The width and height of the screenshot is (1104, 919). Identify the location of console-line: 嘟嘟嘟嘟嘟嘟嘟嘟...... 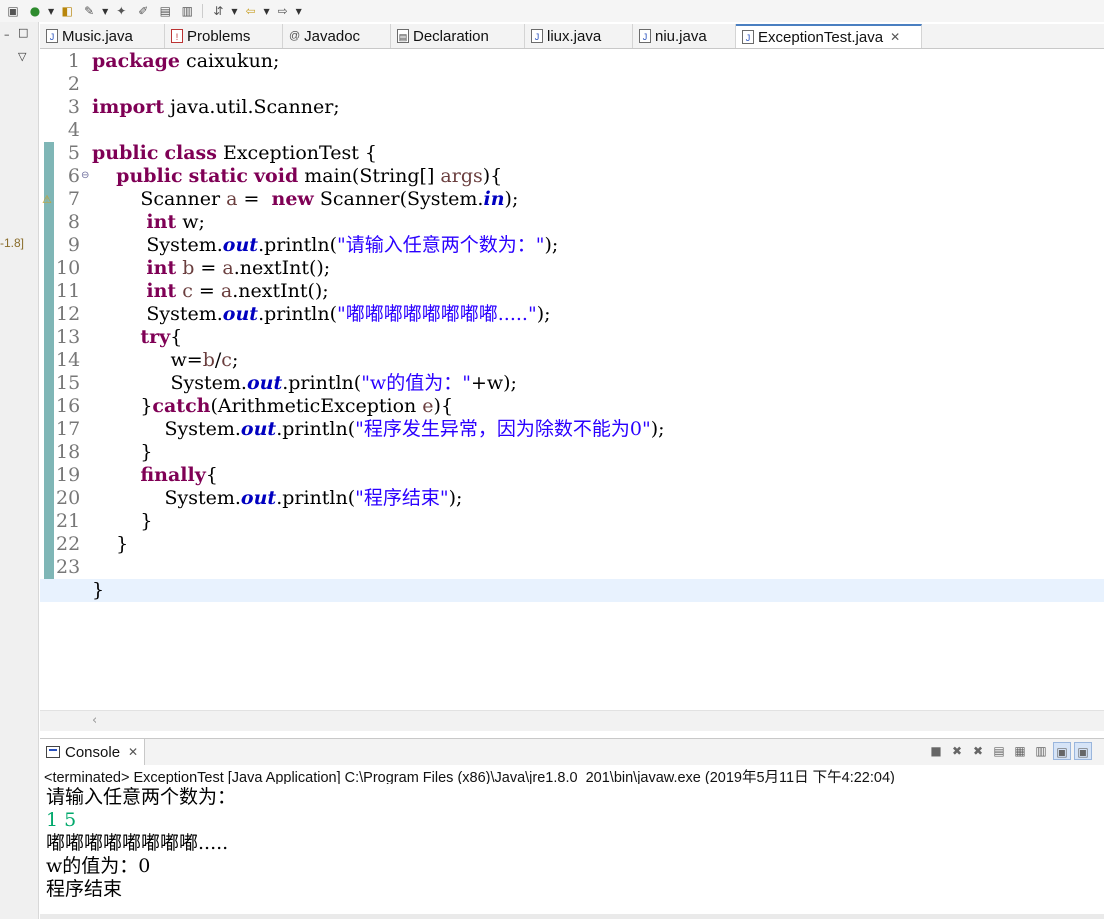
(137, 843).